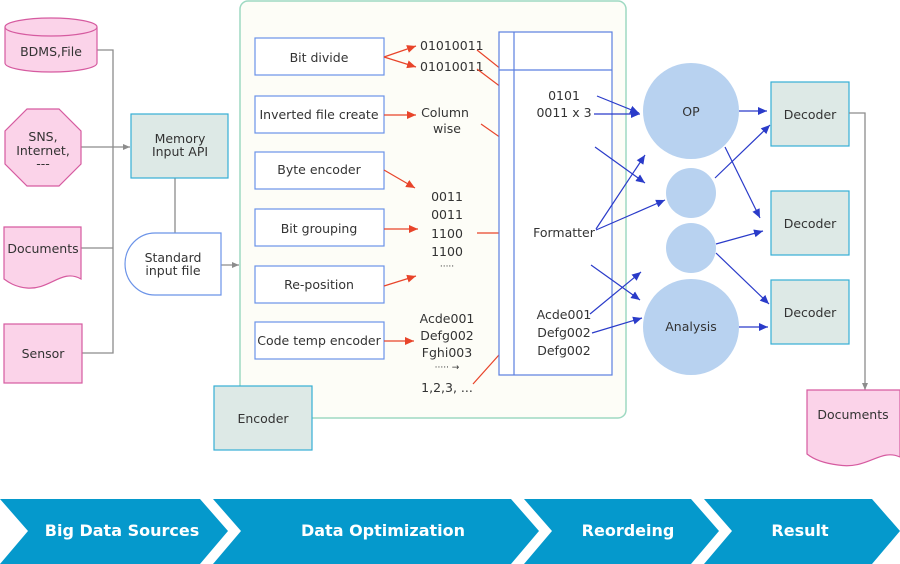 The height and width of the screenshot is (564, 900). I want to click on banner-label: Result, so click(800, 530).